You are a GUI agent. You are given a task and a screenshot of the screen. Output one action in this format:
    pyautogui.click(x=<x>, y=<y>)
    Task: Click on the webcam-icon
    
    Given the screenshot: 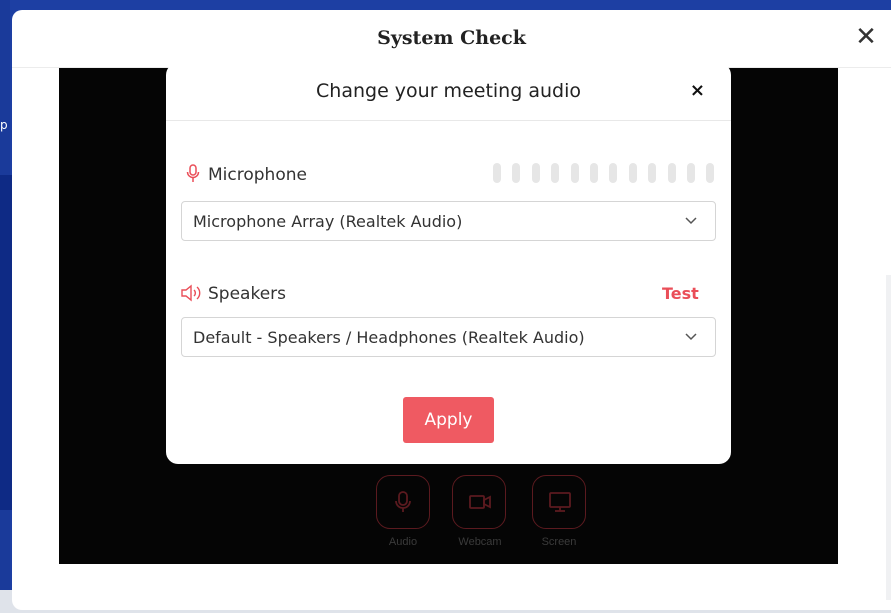 What is the action you would take?
    pyautogui.click(x=480, y=502)
    